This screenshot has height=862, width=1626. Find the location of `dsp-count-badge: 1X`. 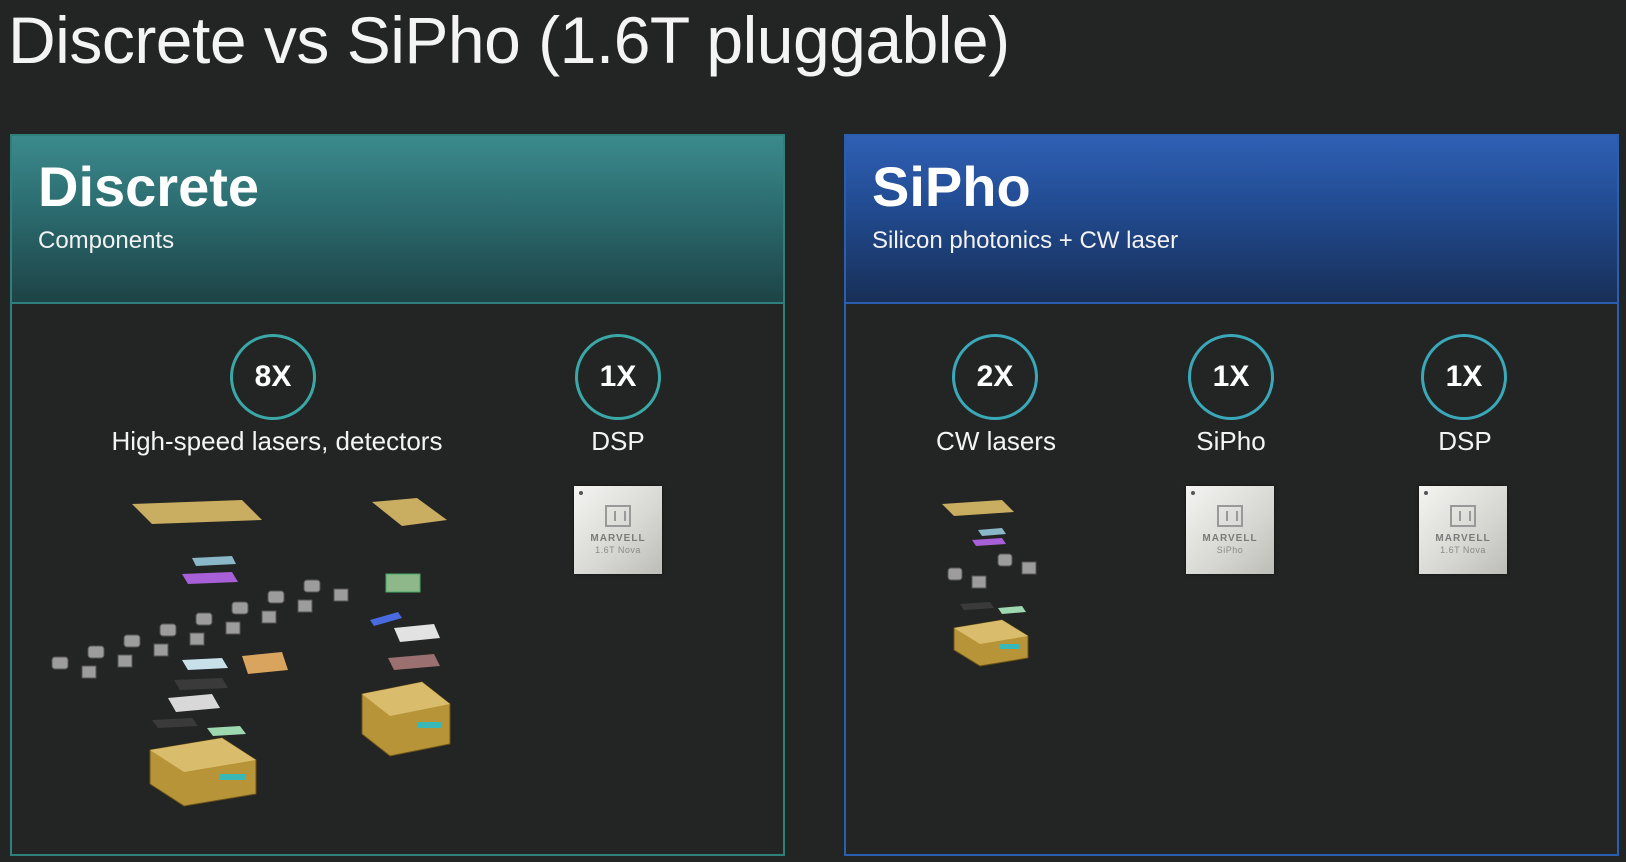

dsp-count-badge: 1X is located at coordinates (618, 377).